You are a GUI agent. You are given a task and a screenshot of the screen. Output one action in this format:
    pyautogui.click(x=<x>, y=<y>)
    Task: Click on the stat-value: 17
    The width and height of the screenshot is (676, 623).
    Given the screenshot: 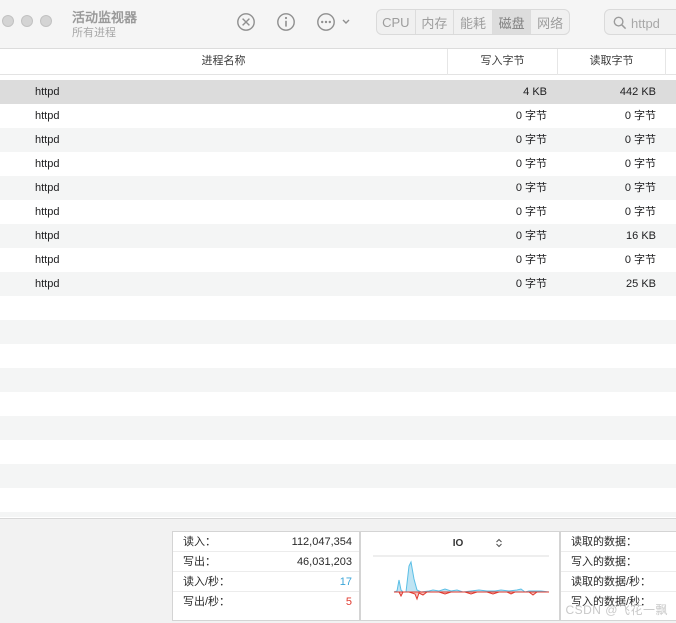 What is the action you would take?
    pyautogui.click(x=345, y=582)
    